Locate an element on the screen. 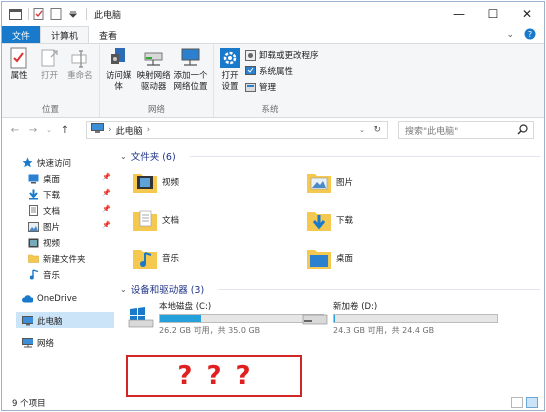  tab-view: 查看 is located at coordinates (108, 35).